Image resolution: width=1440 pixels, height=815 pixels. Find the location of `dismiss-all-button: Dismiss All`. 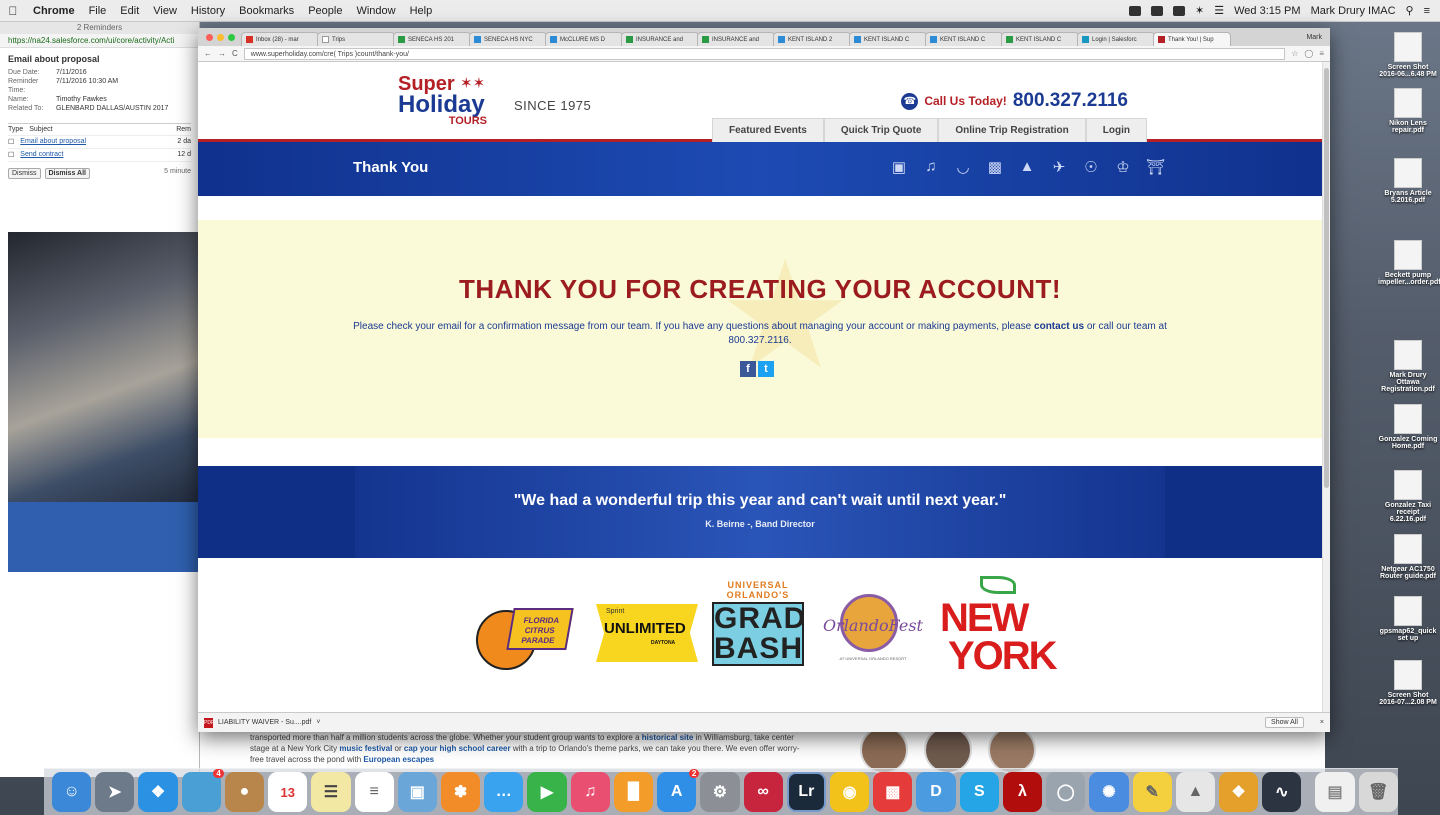

dismiss-all-button: Dismiss All is located at coordinates (67, 173).